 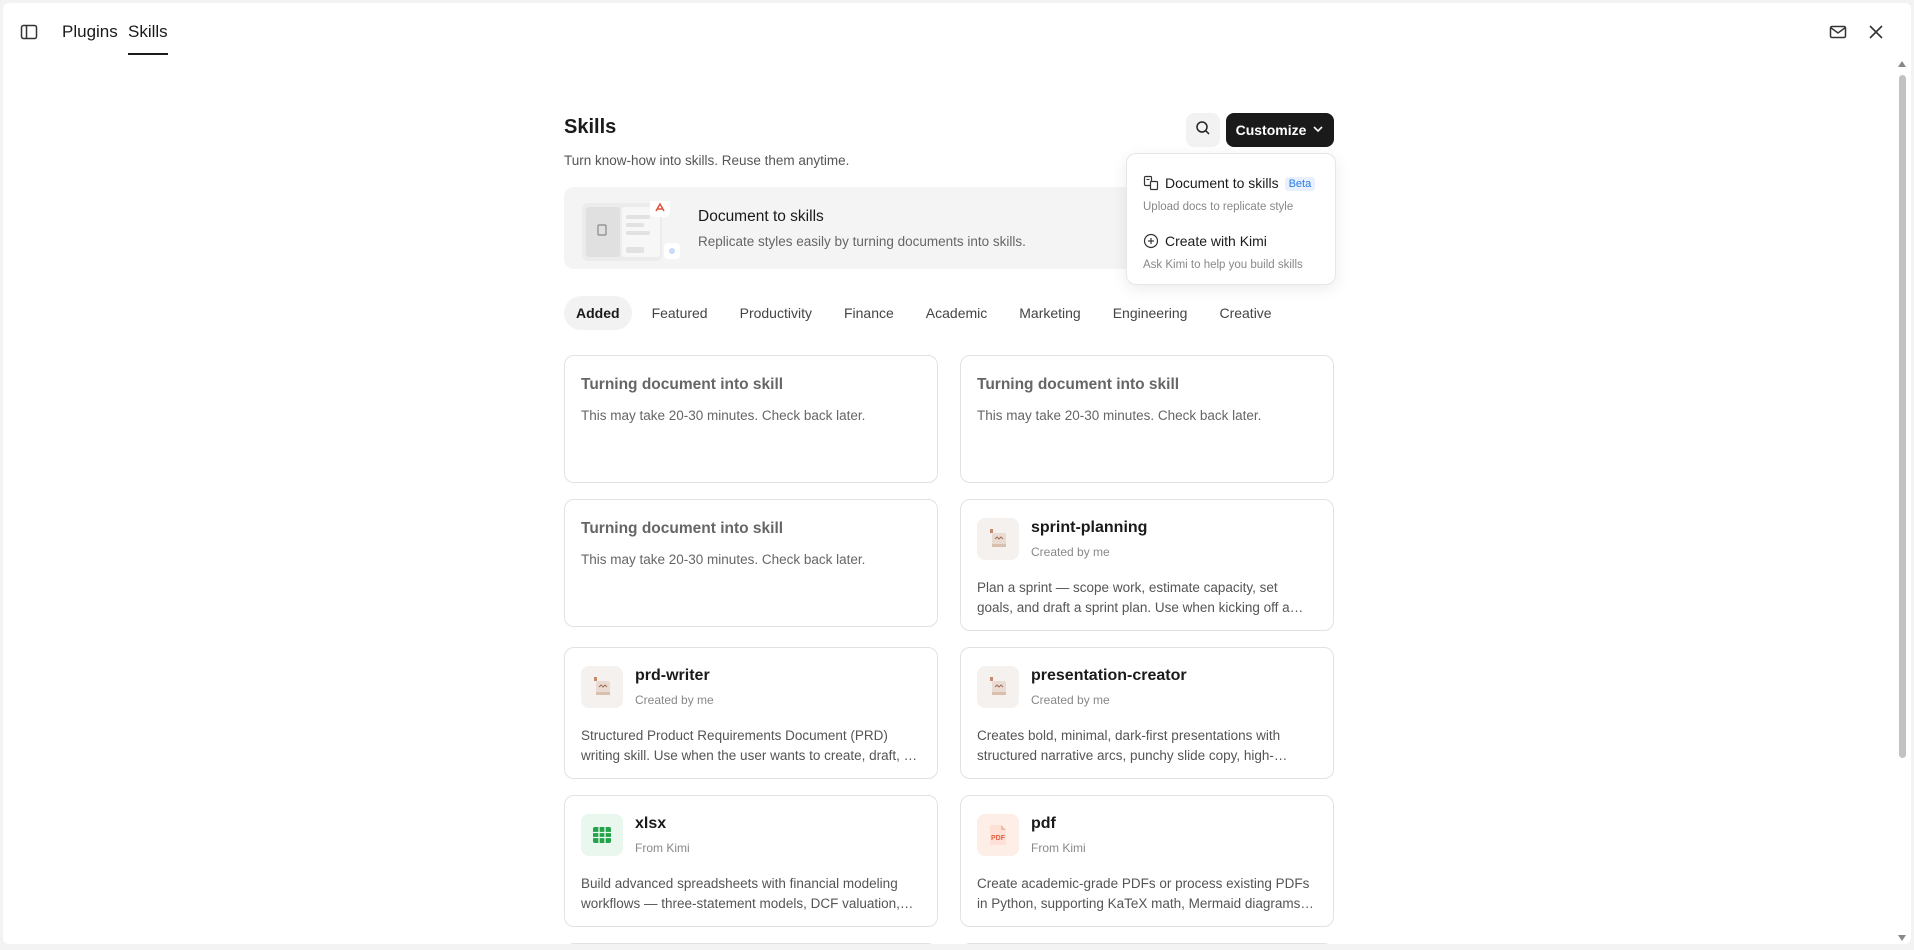 What do you see at coordinates (1245, 313) in the screenshot?
I see `tab-creative: Creative` at bounding box center [1245, 313].